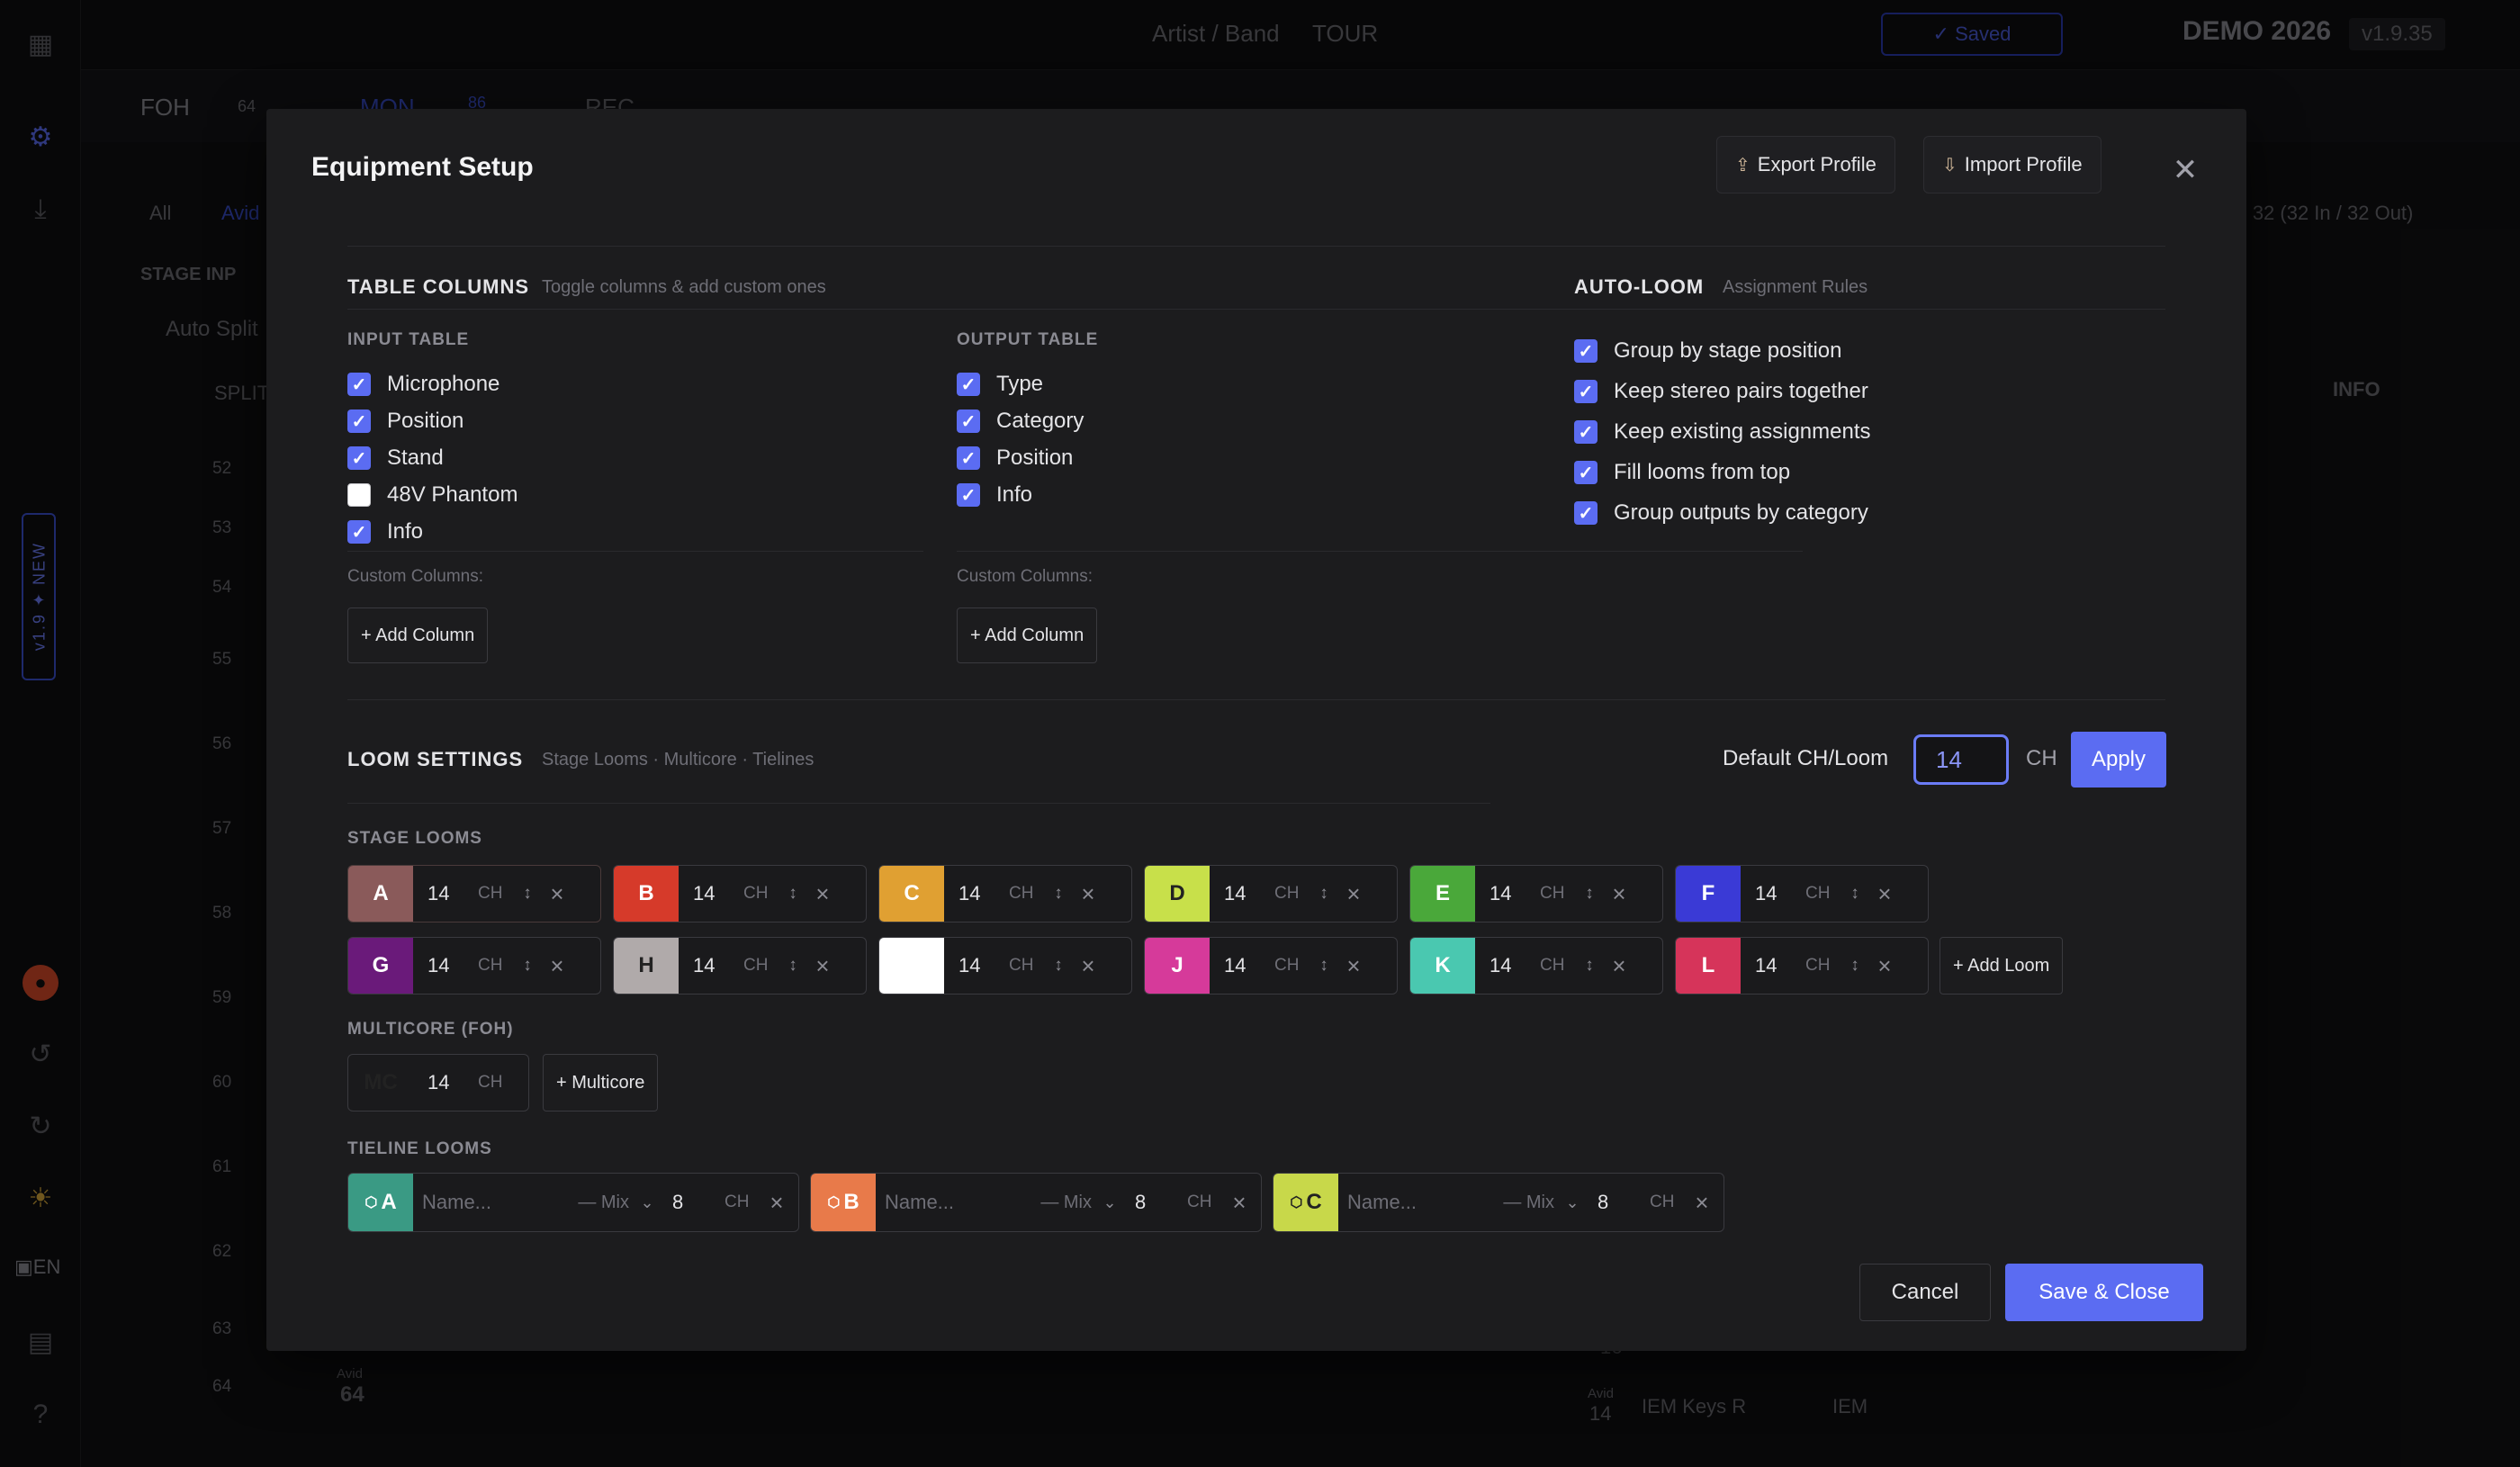 Image resolution: width=2520 pixels, height=1467 pixels. I want to click on rule-stereo-pairs: ✓ Keep stereo pairs together, so click(1721, 391).